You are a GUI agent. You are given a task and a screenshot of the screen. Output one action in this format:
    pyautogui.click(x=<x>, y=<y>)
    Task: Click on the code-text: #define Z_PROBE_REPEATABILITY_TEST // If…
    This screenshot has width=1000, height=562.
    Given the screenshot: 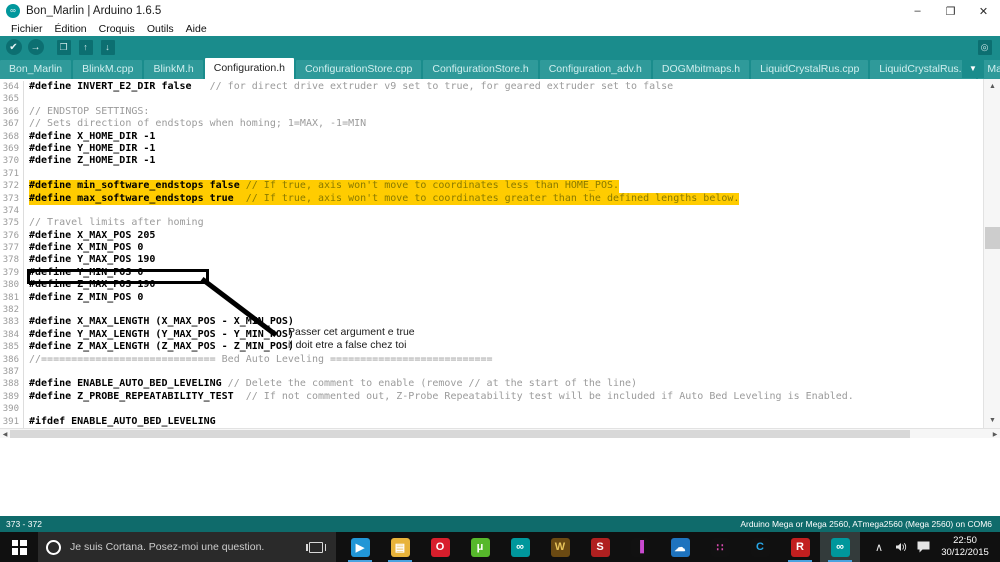 What is the action you would take?
    pyautogui.click(x=441, y=397)
    